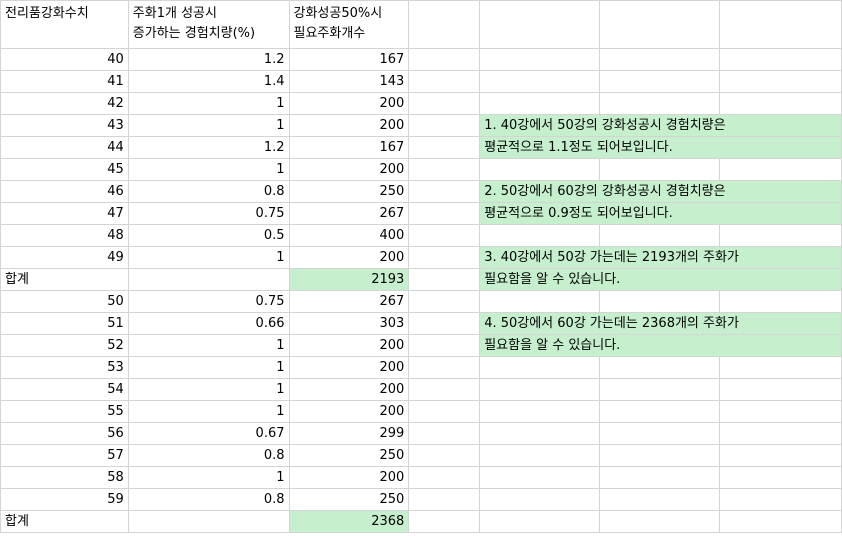 Image resolution: width=842 pixels, height=536 pixels. I want to click on enhance-level-cell: 49, so click(64, 257).